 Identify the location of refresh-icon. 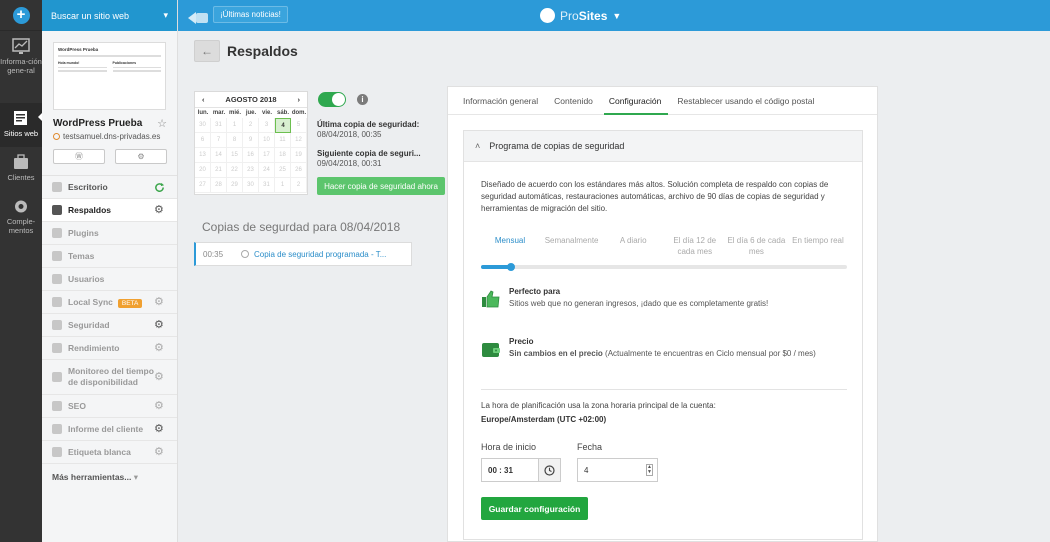
(159, 187).